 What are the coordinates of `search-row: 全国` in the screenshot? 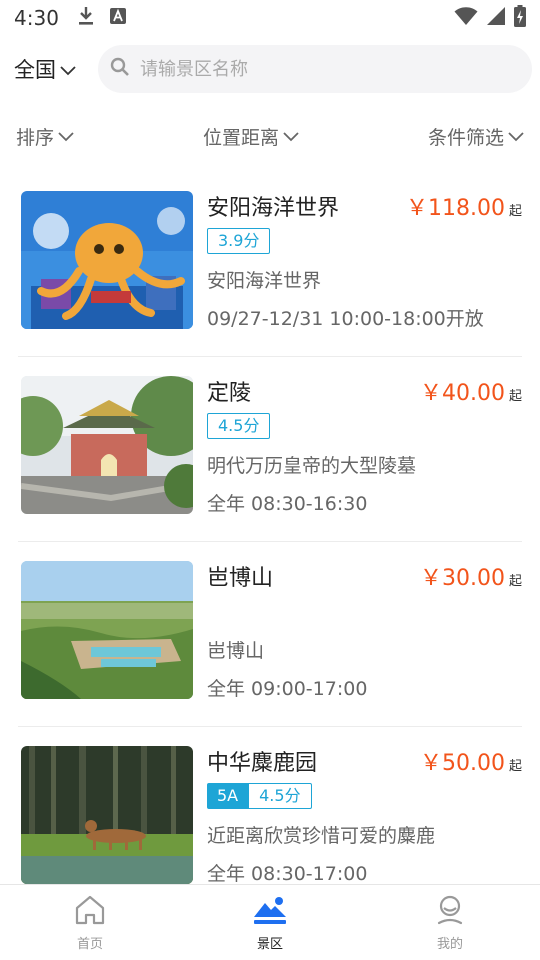 It's located at (270, 69).